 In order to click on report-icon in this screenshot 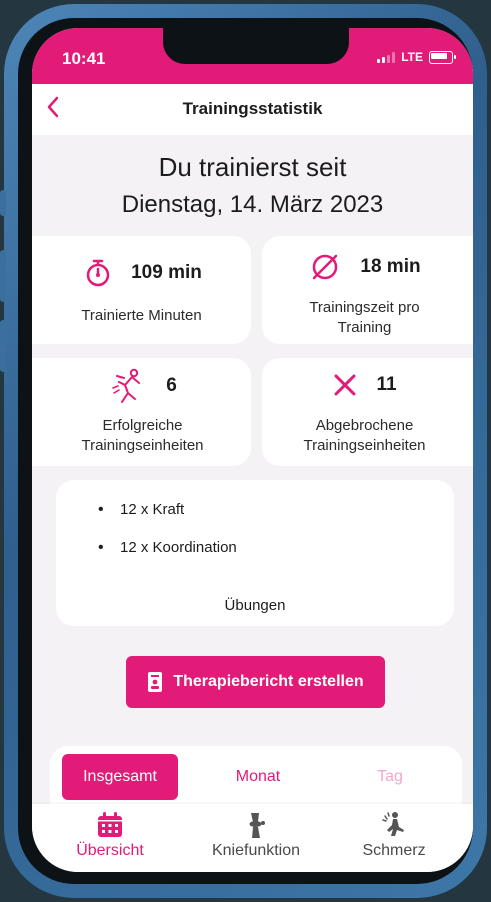, I will do `click(155, 682)`.